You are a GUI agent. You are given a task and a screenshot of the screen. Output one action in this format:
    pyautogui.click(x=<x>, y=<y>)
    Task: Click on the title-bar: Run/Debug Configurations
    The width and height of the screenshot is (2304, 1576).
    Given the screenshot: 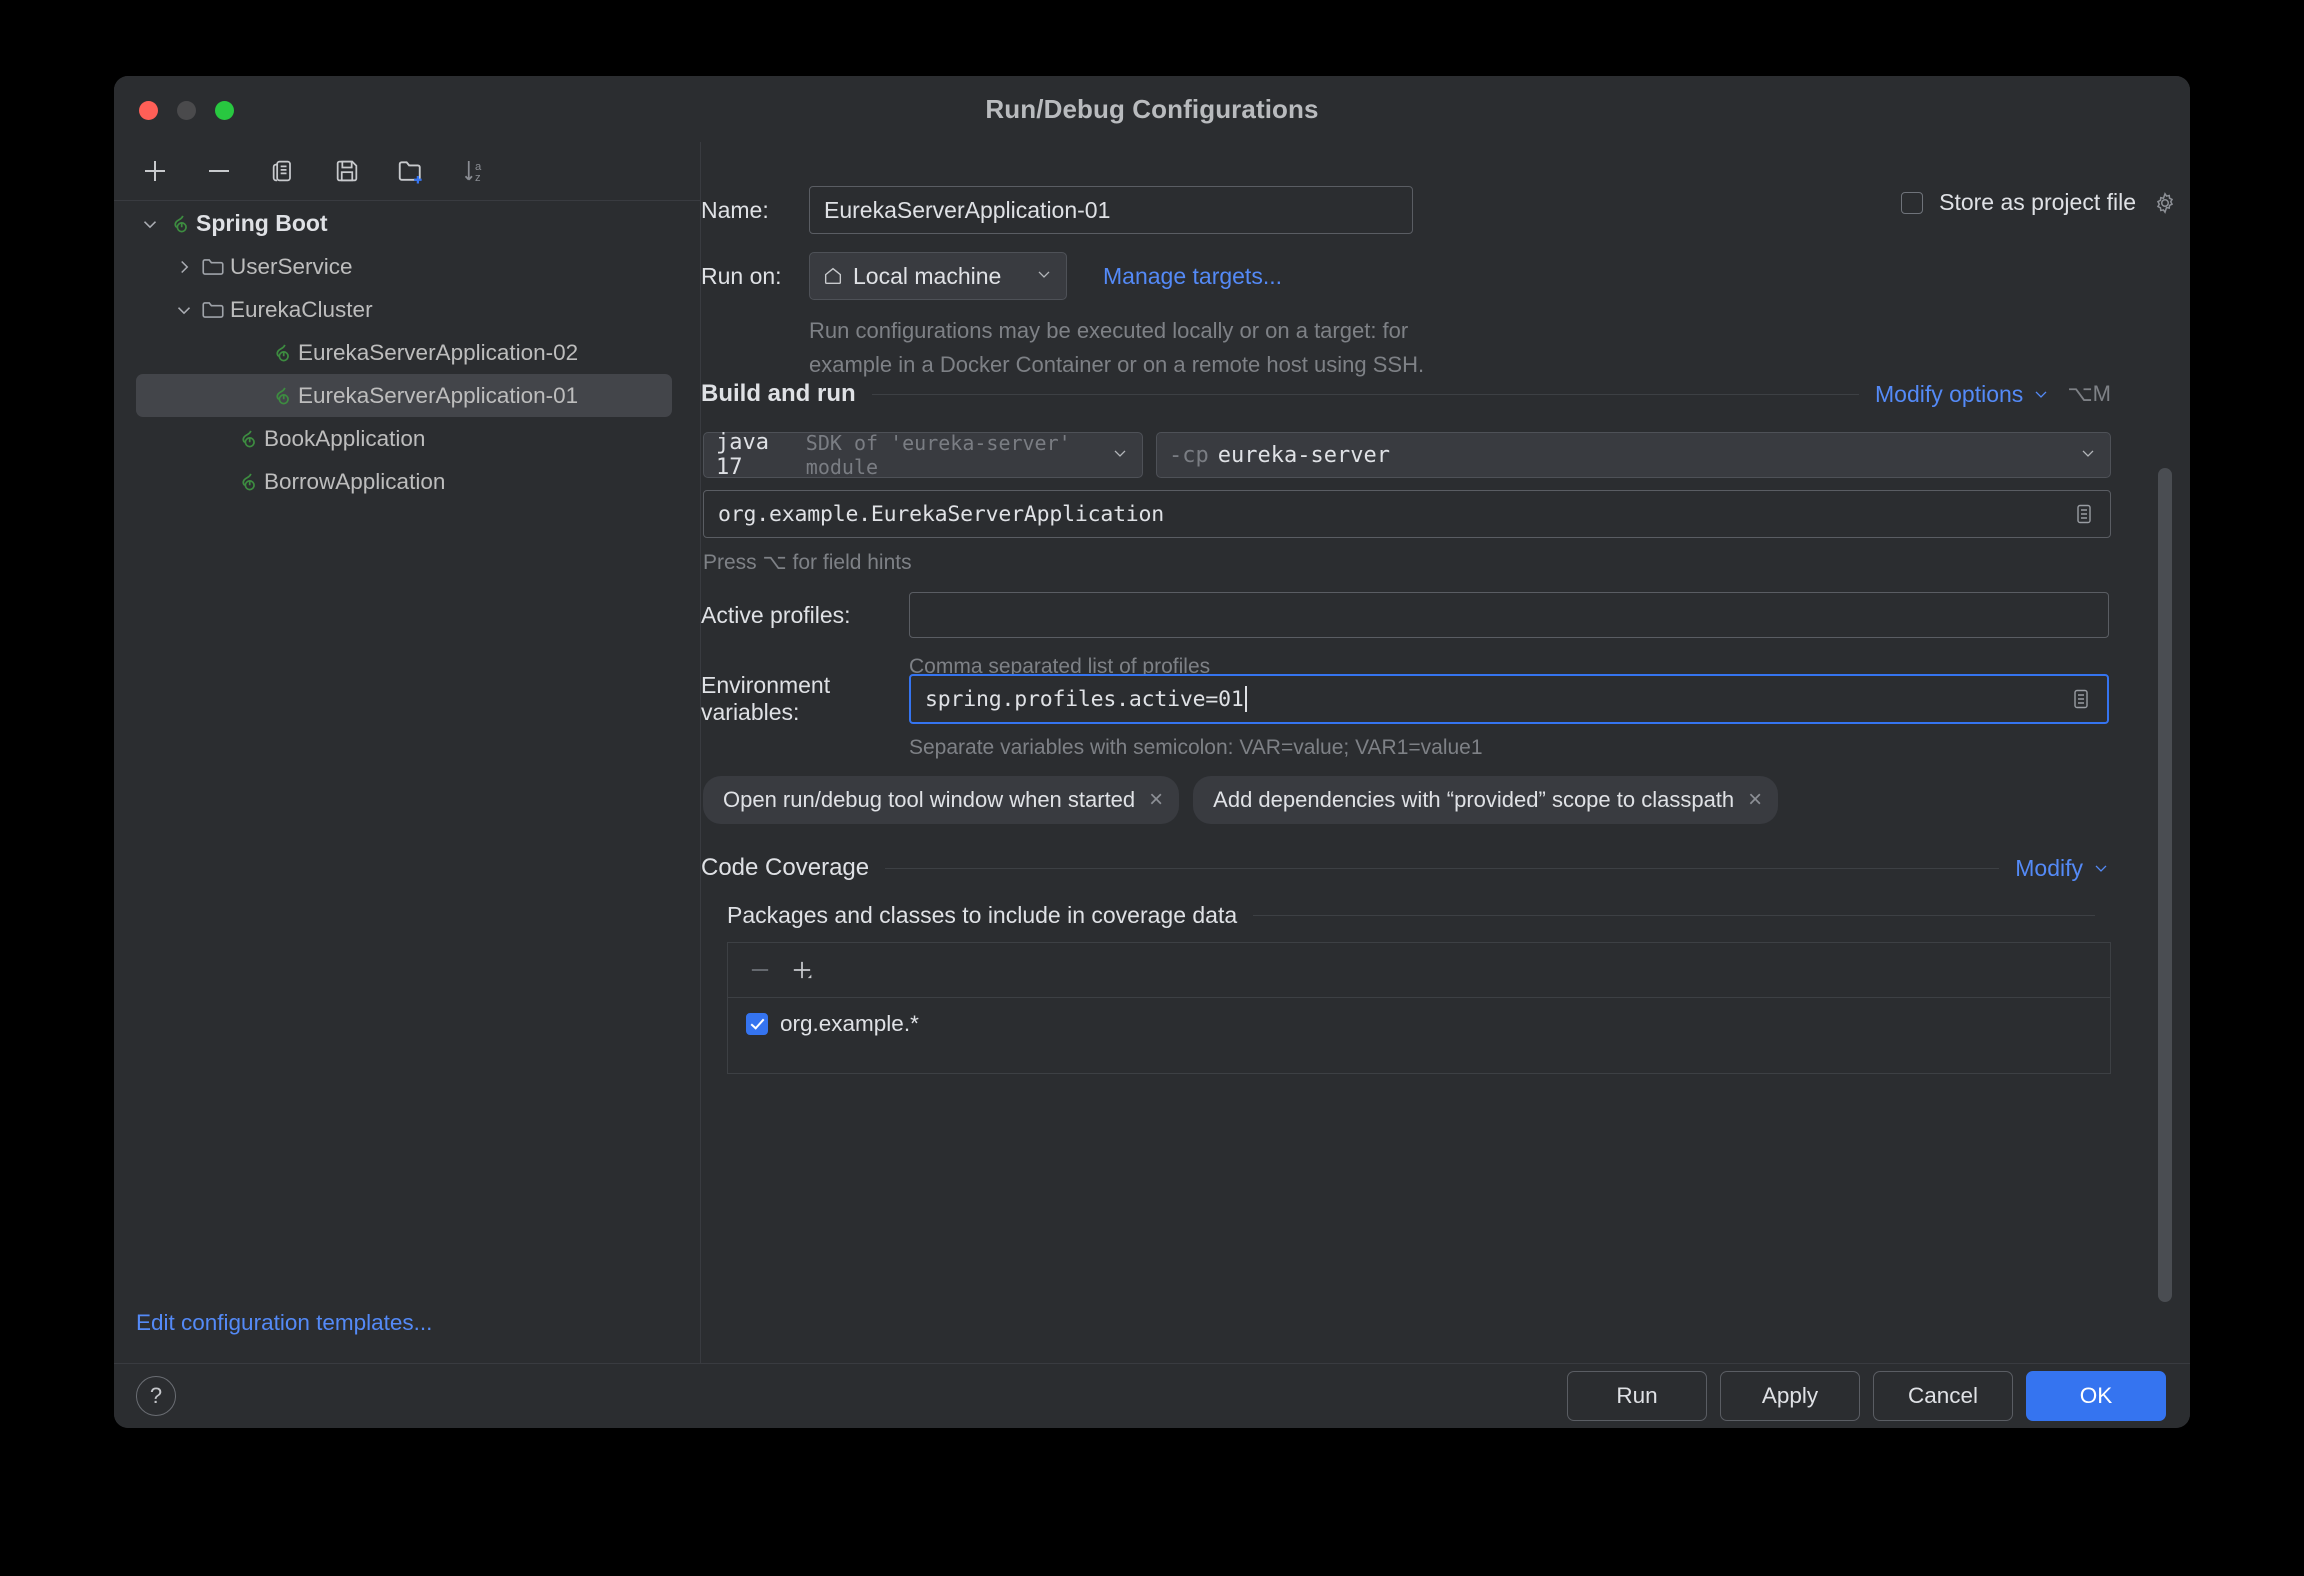 What is the action you would take?
    pyautogui.click(x=1152, y=109)
    